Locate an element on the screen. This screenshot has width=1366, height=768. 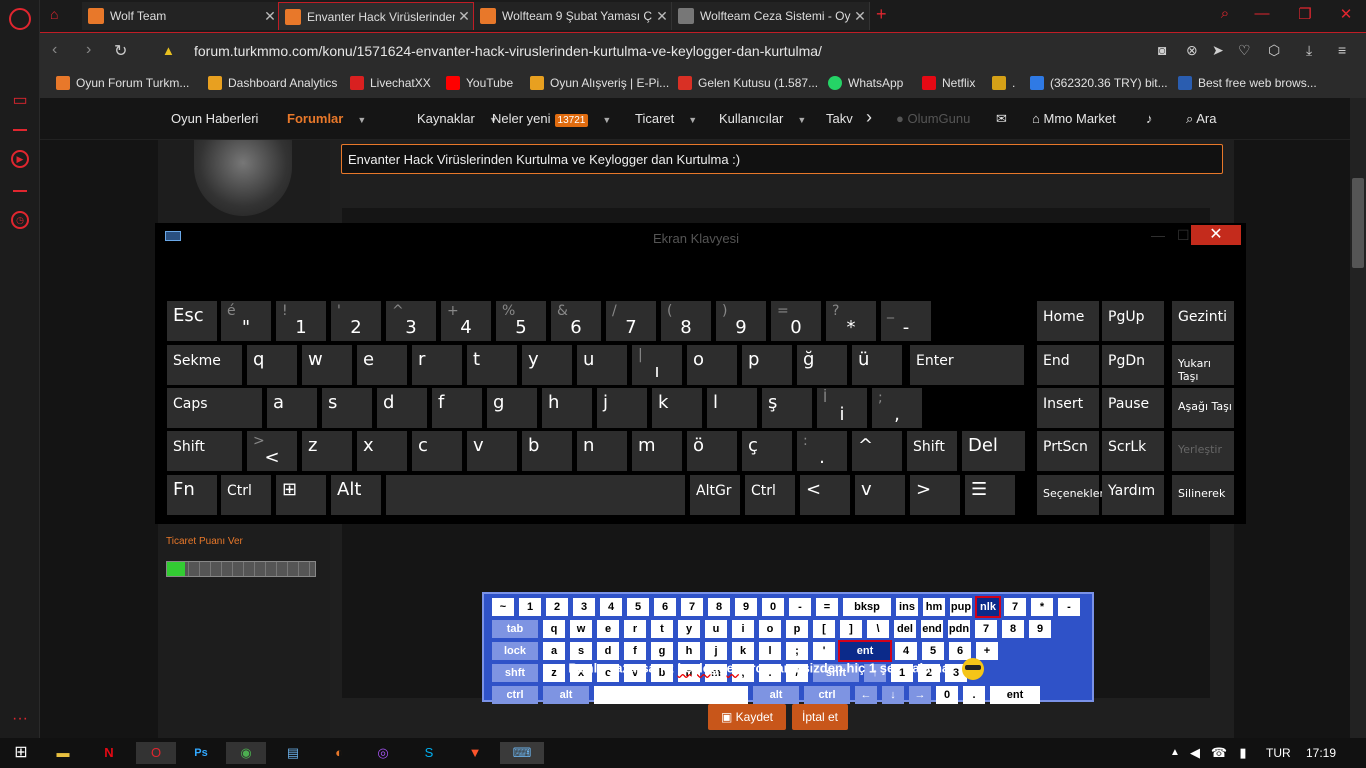
osk-key: x is located at coordinates (382, 451).